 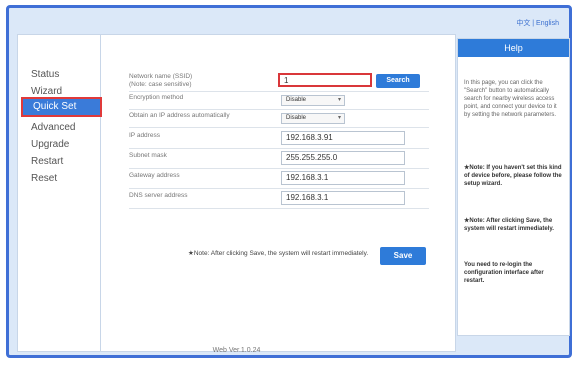 I want to click on ip-input: 192.168.3.91, so click(x=343, y=138).